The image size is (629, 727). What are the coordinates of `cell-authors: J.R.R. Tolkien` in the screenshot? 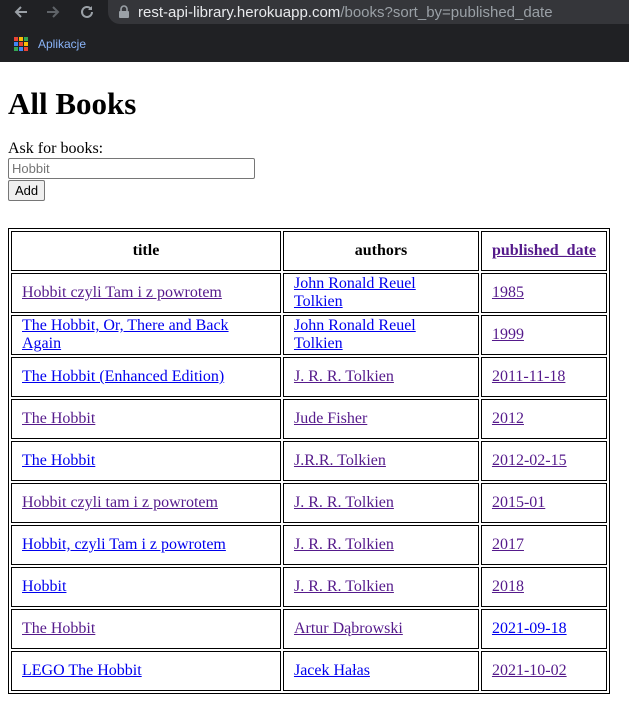 It's located at (380, 461).